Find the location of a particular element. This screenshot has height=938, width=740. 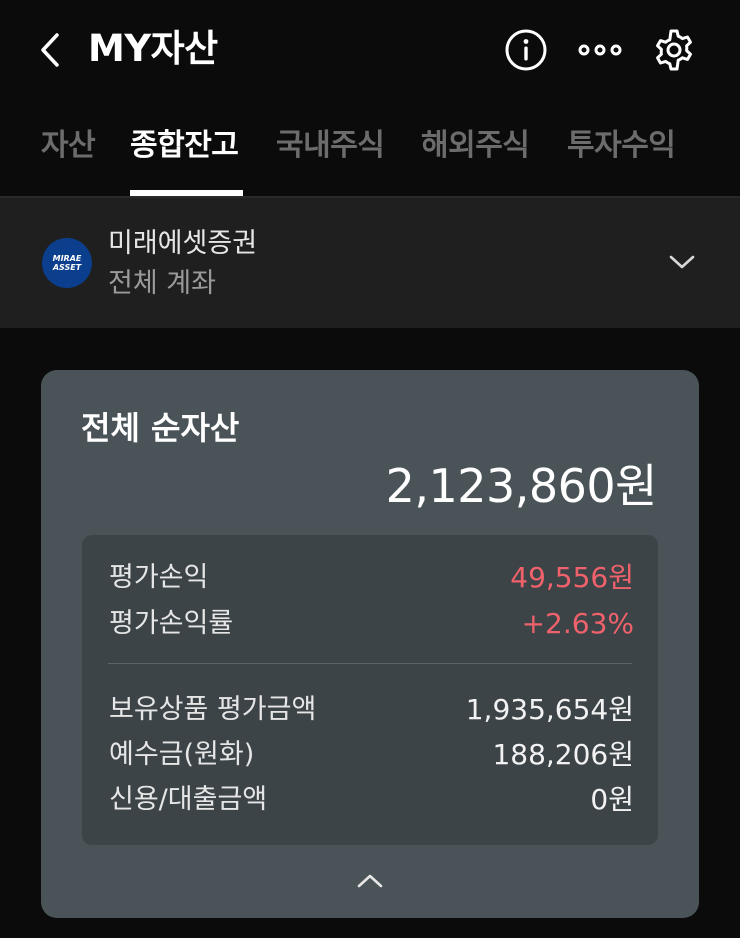

chevron-down-icon is located at coordinates (682, 262).